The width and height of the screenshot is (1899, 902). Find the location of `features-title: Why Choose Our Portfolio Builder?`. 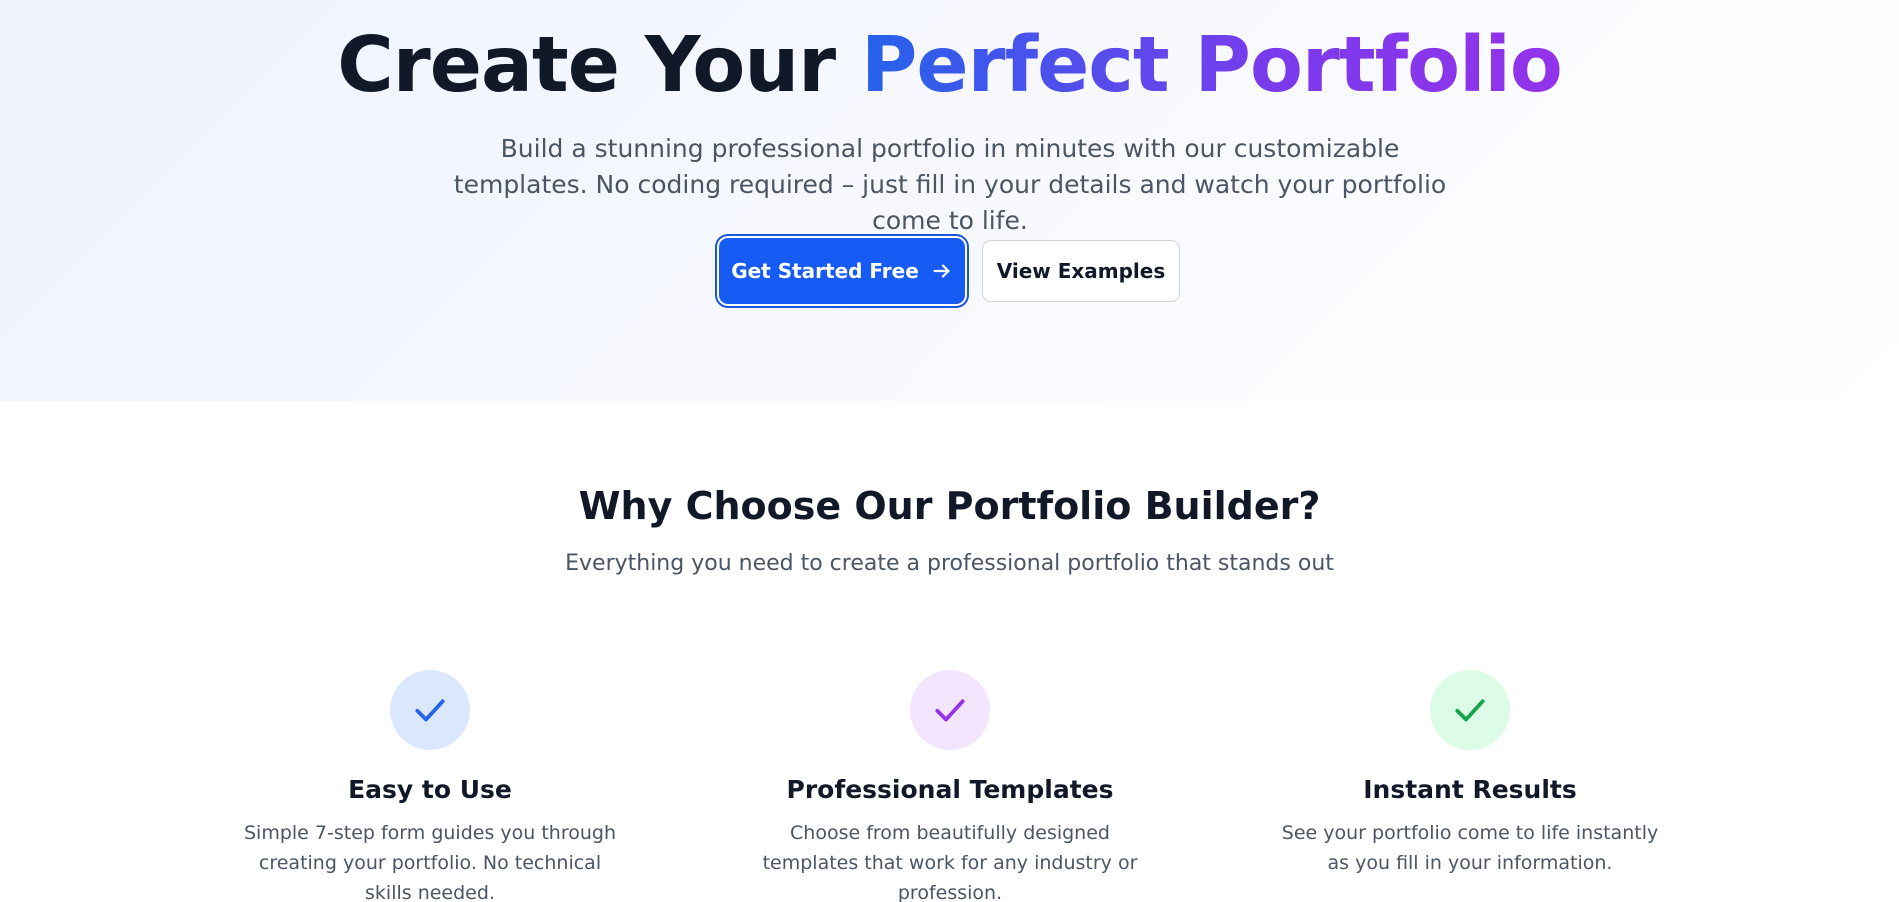

features-title: Why Choose Our Portfolio Builder? is located at coordinates (949, 506).